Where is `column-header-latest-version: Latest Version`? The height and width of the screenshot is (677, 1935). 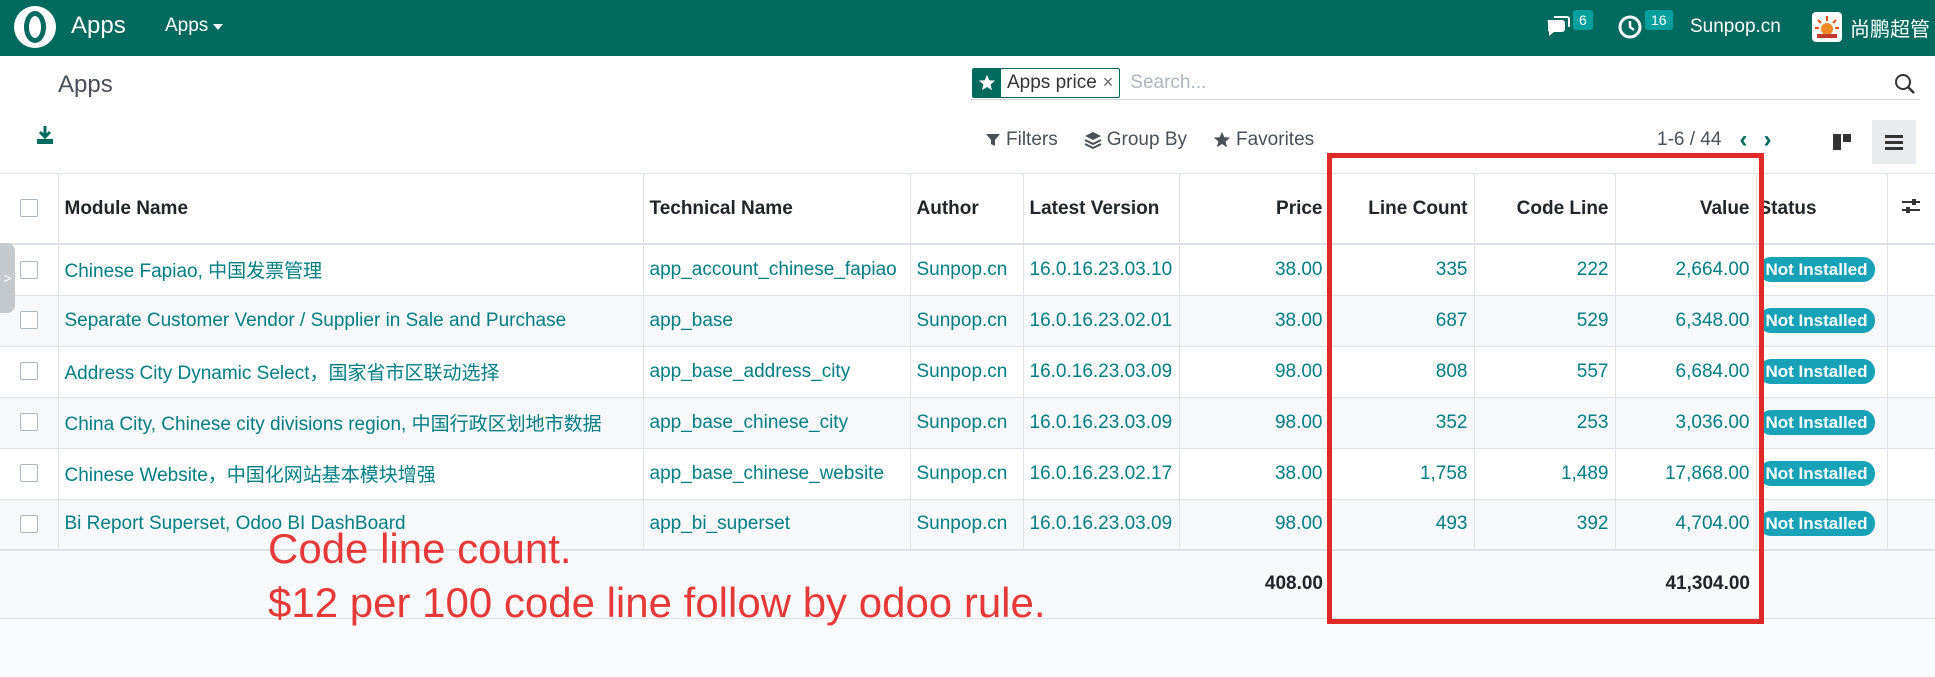 column-header-latest-version: Latest Version is located at coordinates (1101, 209).